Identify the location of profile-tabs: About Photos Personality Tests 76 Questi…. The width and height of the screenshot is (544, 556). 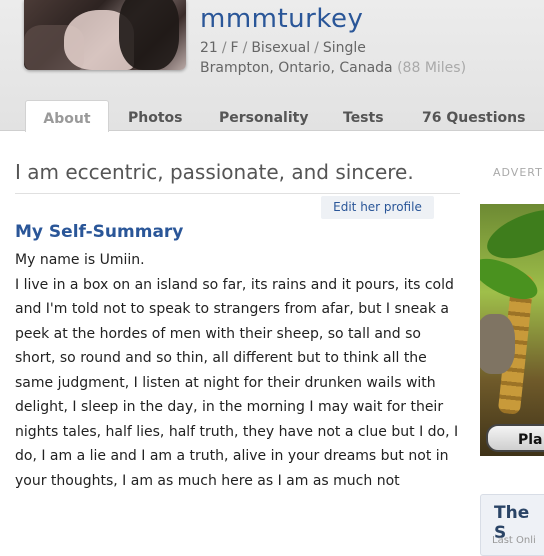
(272, 116).